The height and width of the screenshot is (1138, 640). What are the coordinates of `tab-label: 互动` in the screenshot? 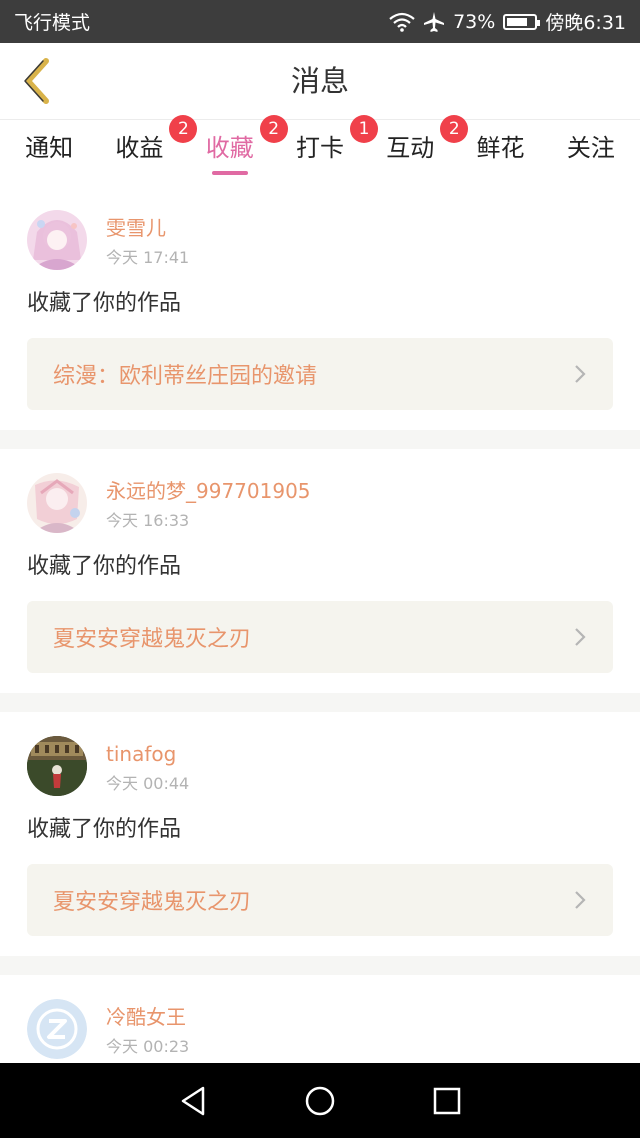 It's located at (410, 148).